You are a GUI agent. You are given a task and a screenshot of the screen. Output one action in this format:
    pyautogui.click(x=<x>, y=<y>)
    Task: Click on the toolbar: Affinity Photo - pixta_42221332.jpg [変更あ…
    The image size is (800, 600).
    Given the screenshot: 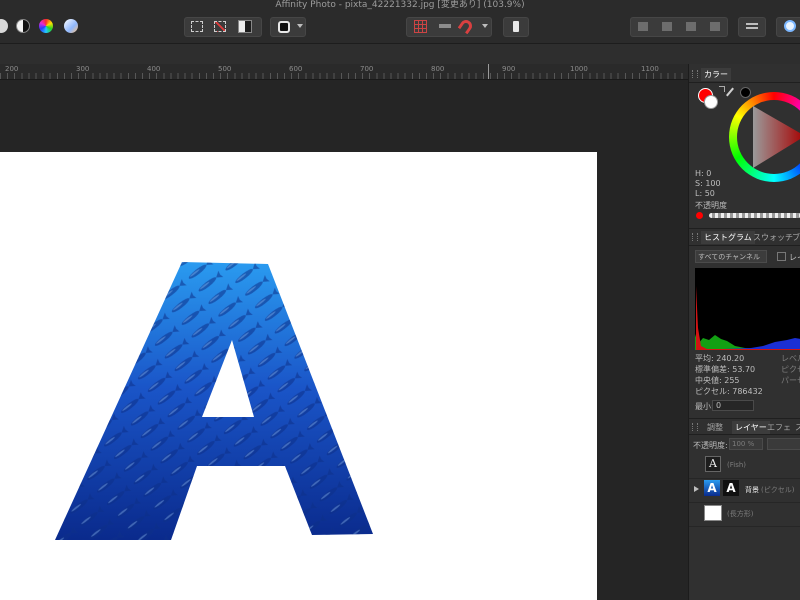 What is the action you would take?
    pyautogui.click(x=400, y=22)
    